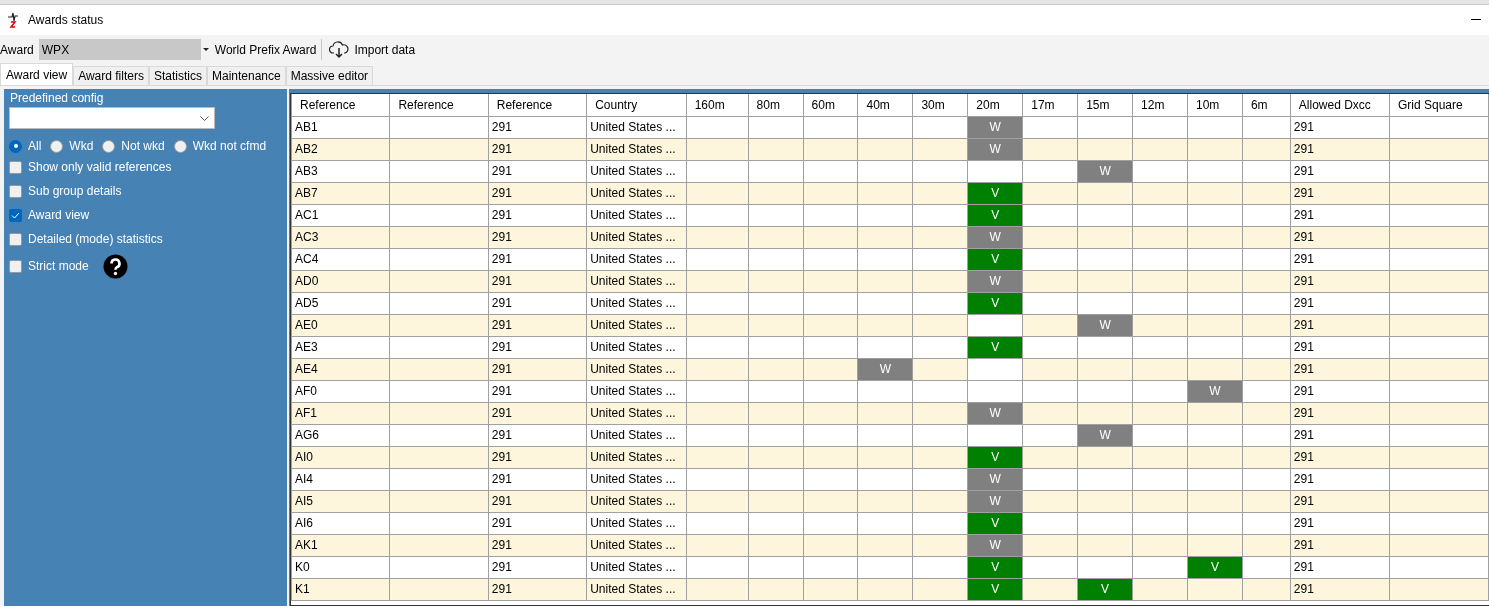 The width and height of the screenshot is (1489, 609). What do you see at coordinates (204, 118) in the screenshot?
I see `chevron-down-icon` at bounding box center [204, 118].